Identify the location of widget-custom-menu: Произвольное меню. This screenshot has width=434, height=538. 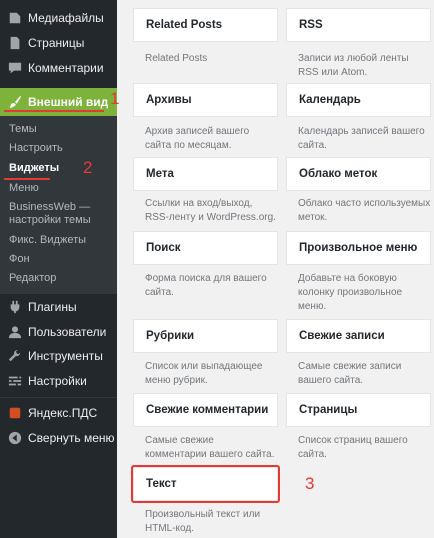
(358, 248).